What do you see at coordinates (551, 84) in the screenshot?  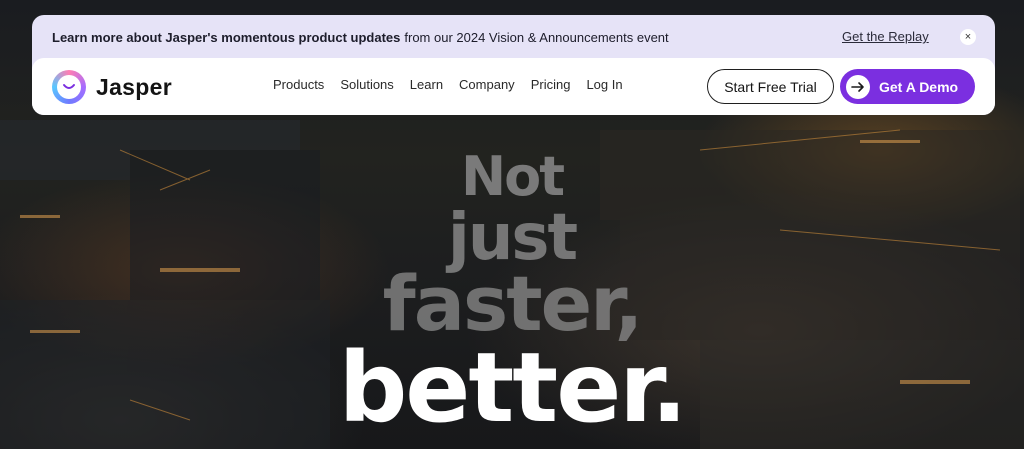 I see `nav-pricing: Pricing` at bounding box center [551, 84].